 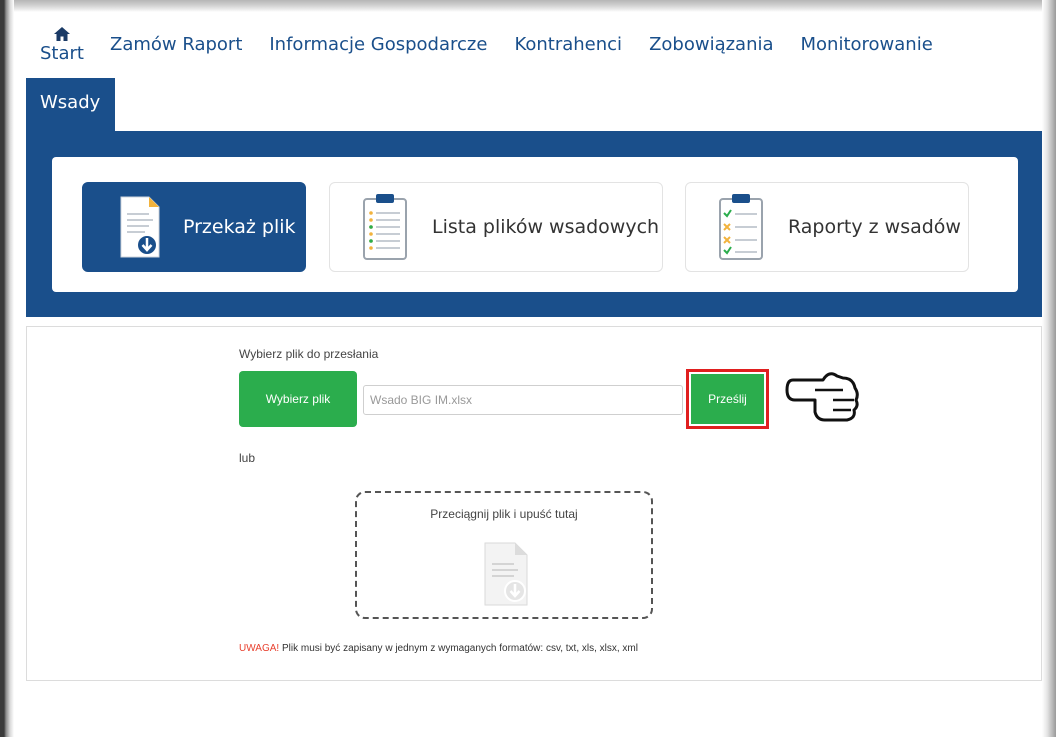 What do you see at coordinates (247, 458) in the screenshot?
I see `or-label: lub` at bounding box center [247, 458].